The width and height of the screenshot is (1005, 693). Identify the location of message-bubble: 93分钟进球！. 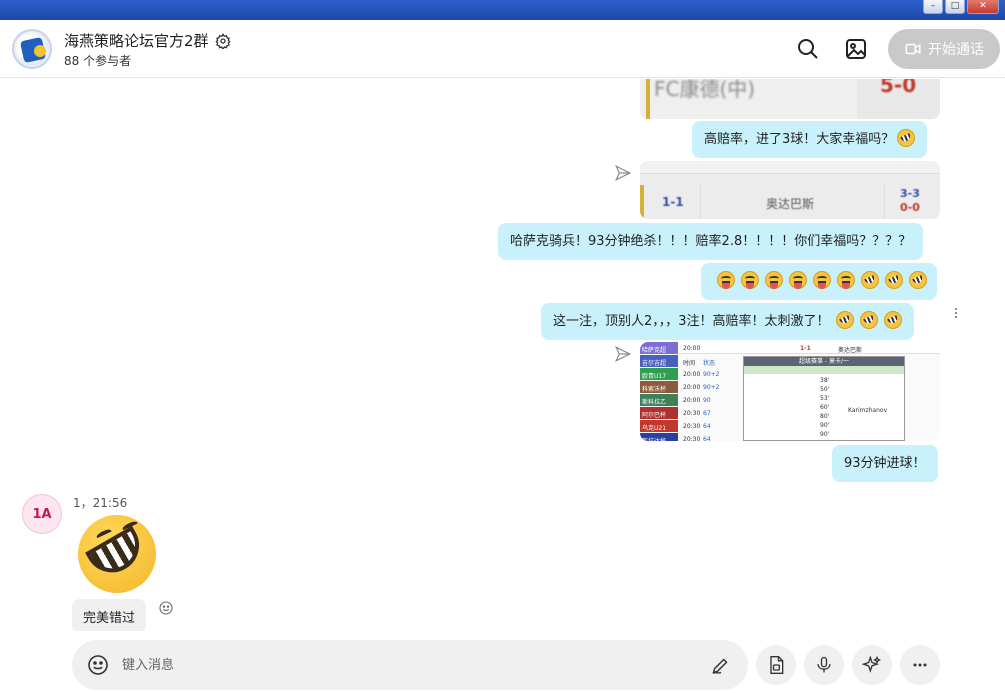
(885, 463).